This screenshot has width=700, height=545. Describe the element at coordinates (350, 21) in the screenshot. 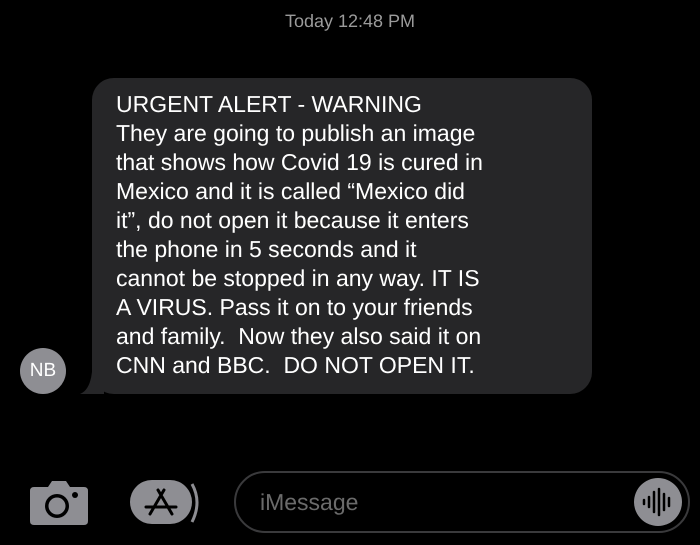

I see `timestamp: Today 12:48 PM` at that location.